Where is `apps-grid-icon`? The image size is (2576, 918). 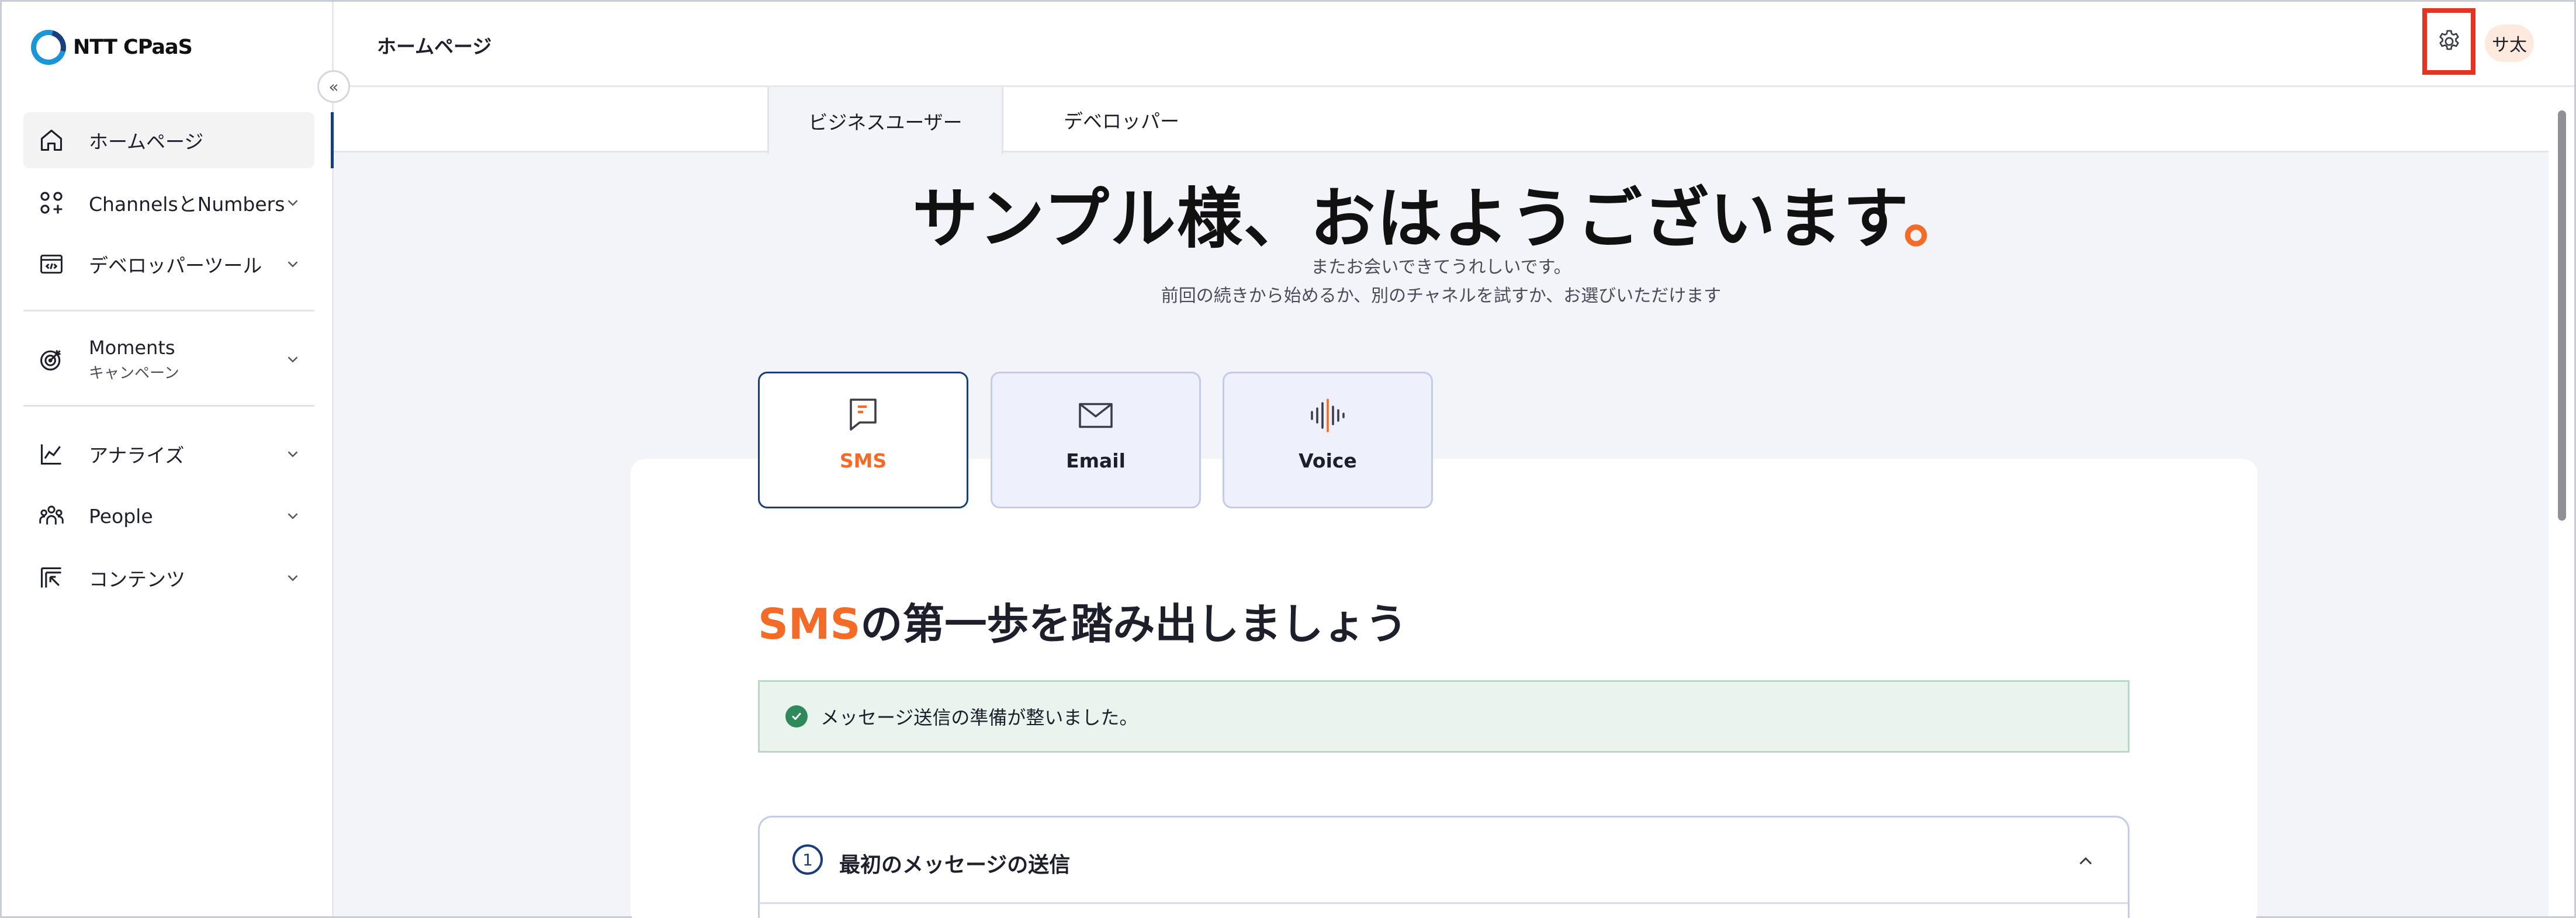 apps-grid-icon is located at coordinates (51, 203).